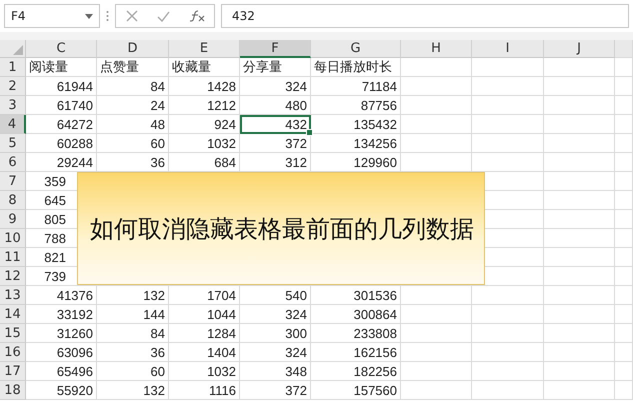 The width and height of the screenshot is (633, 406). What do you see at coordinates (508, 49) in the screenshot?
I see `column-header: I` at bounding box center [508, 49].